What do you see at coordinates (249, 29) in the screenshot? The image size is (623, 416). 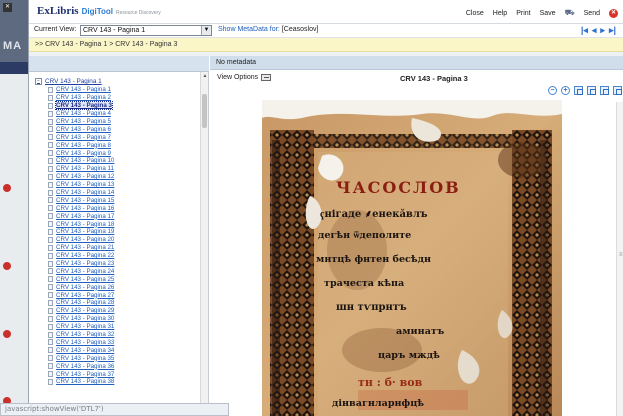 I see `show-metadata-label: Show MetaData for:` at bounding box center [249, 29].